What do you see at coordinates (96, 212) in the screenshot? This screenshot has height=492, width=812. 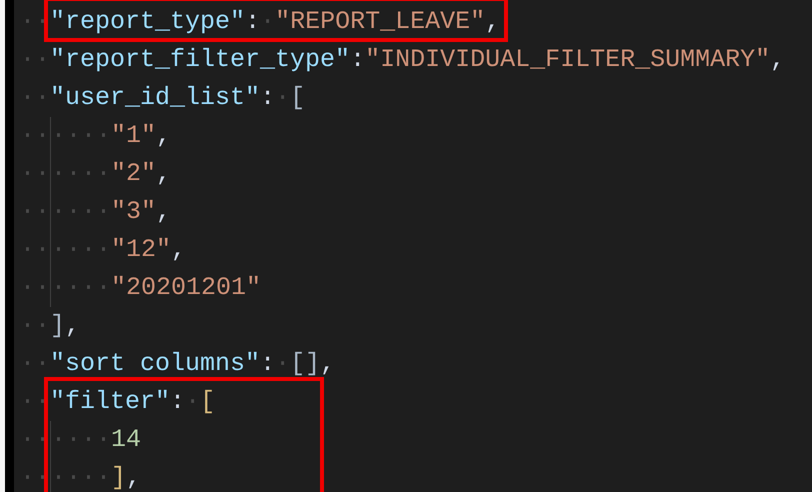 I see `code-line: ······"3",` at bounding box center [96, 212].